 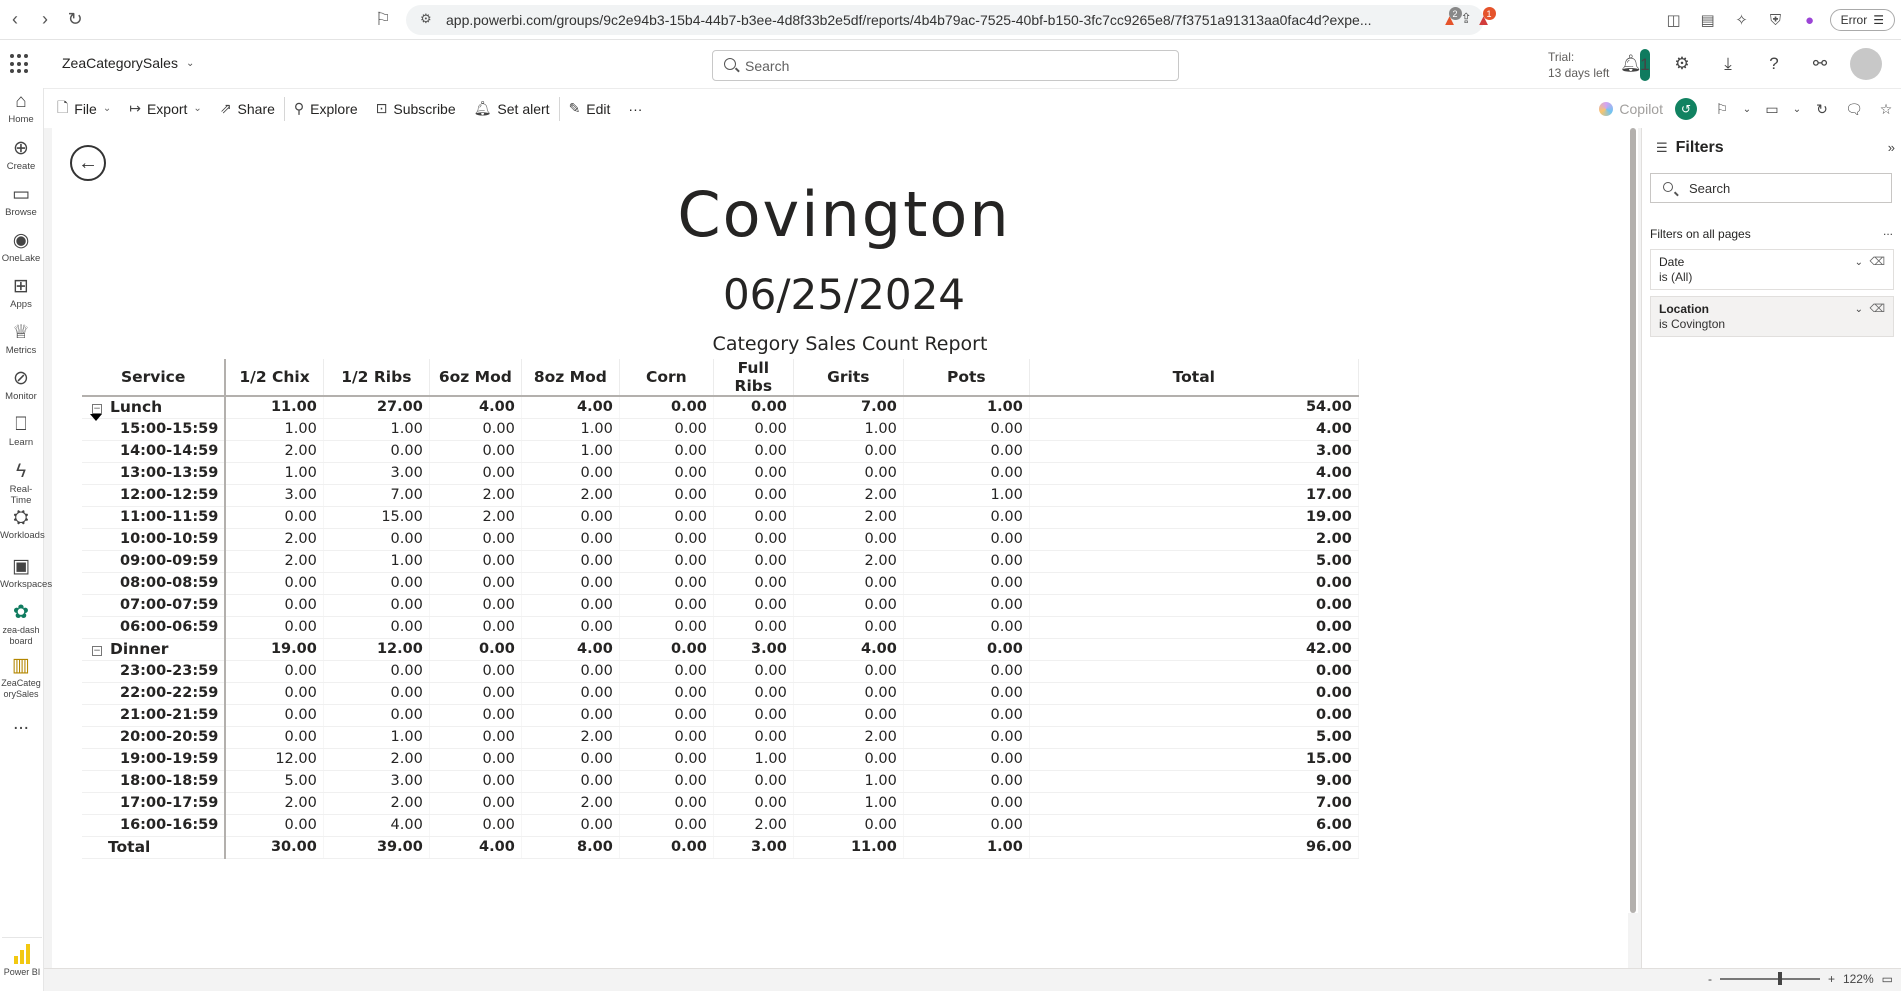 What do you see at coordinates (1854, 109) in the screenshot?
I see `comment-icon: 🗨︎` at bounding box center [1854, 109].